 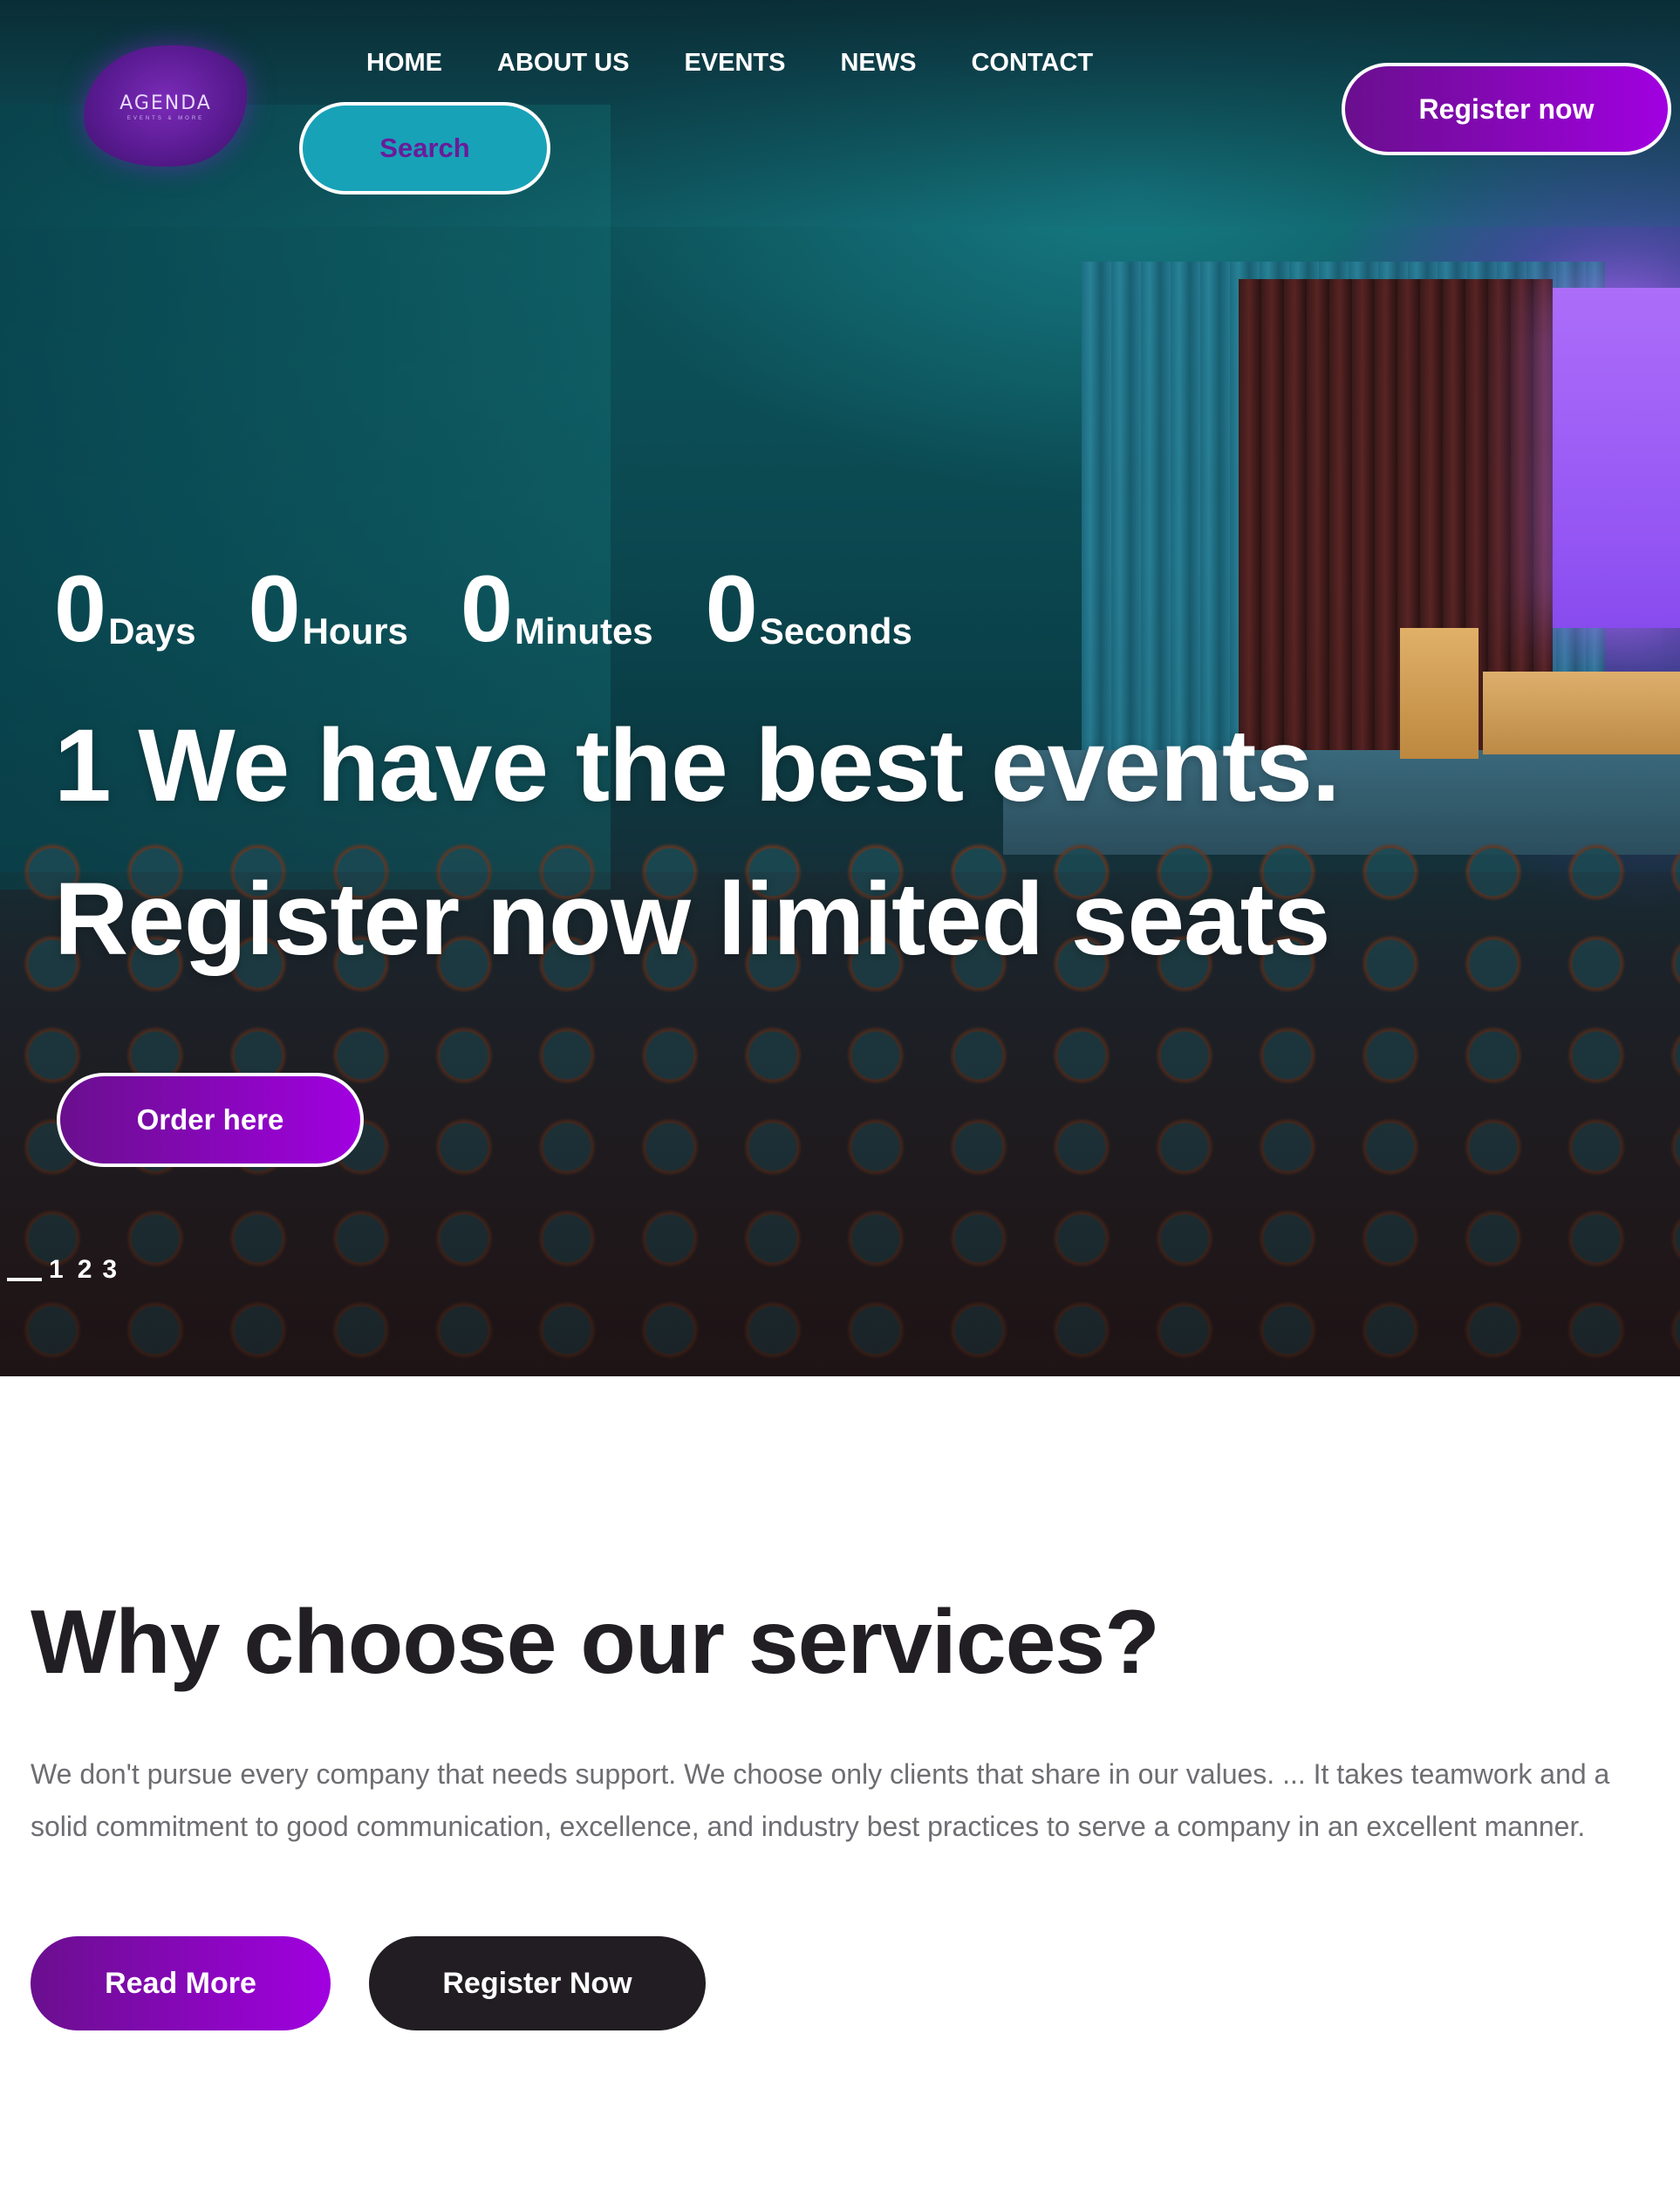 What do you see at coordinates (1032, 62) in the screenshot?
I see `nav-item-contact: CONTACT` at bounding box center [1032, 62].